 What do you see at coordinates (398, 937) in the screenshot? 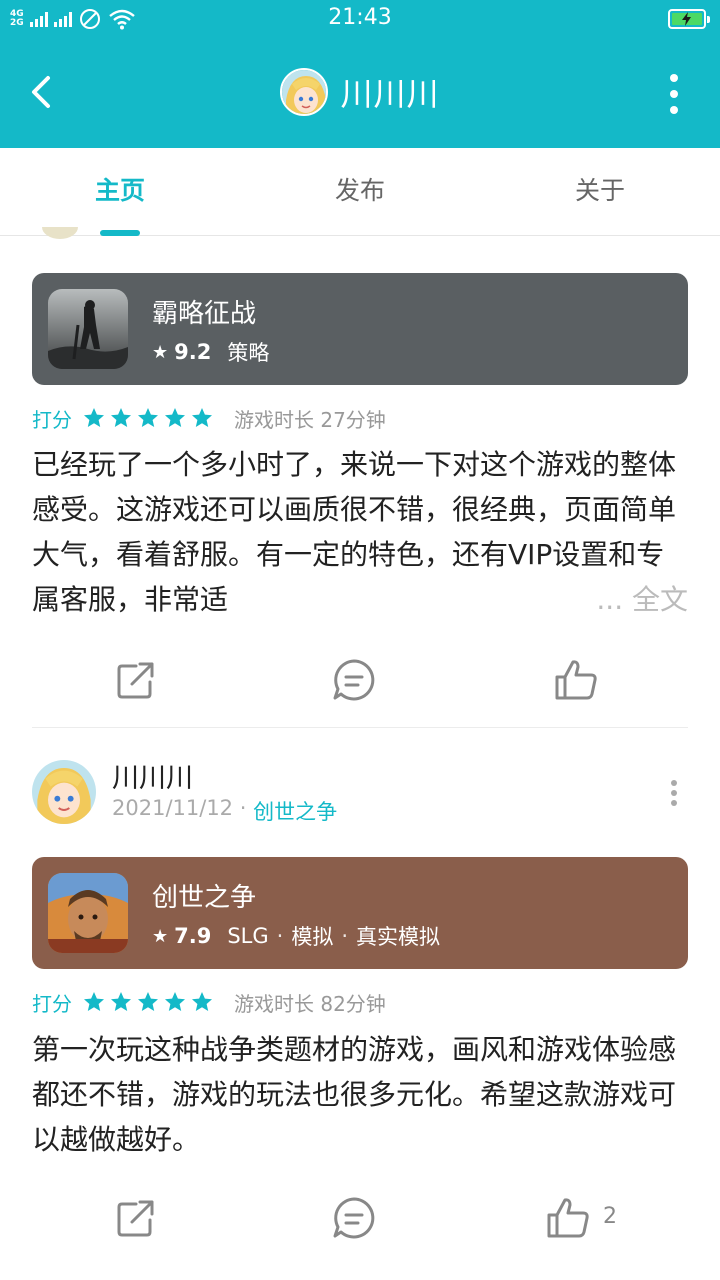
I see `game-tag: 真实模拟` at bounding box center [398, 937].